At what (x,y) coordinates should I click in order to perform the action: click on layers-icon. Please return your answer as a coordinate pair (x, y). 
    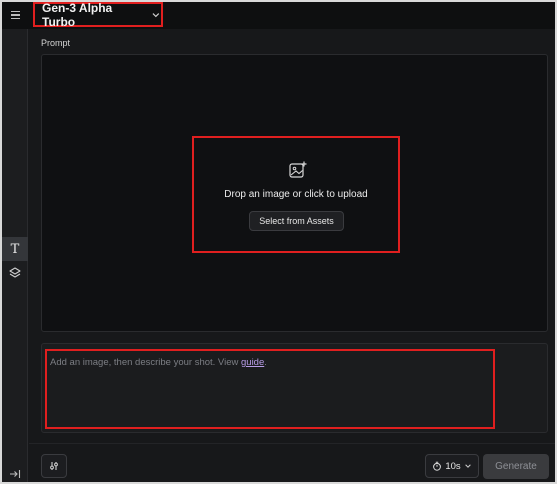
    Looking at the image, I should click on (15, 273).